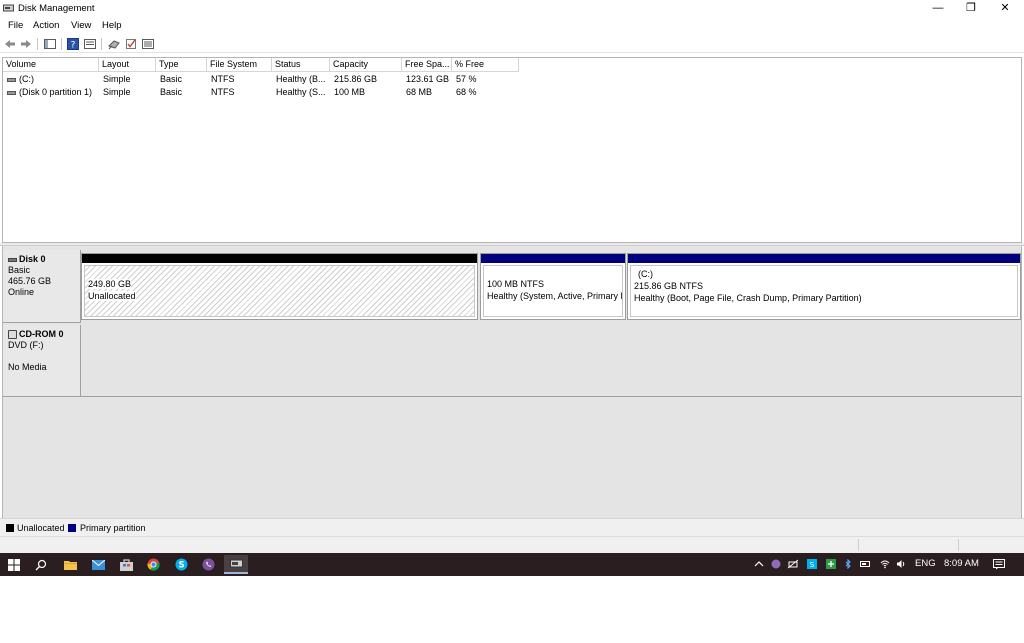 This screenshot has width=1024, height=643. I want to click on disk-0-type: Basic, so click(19, 270).